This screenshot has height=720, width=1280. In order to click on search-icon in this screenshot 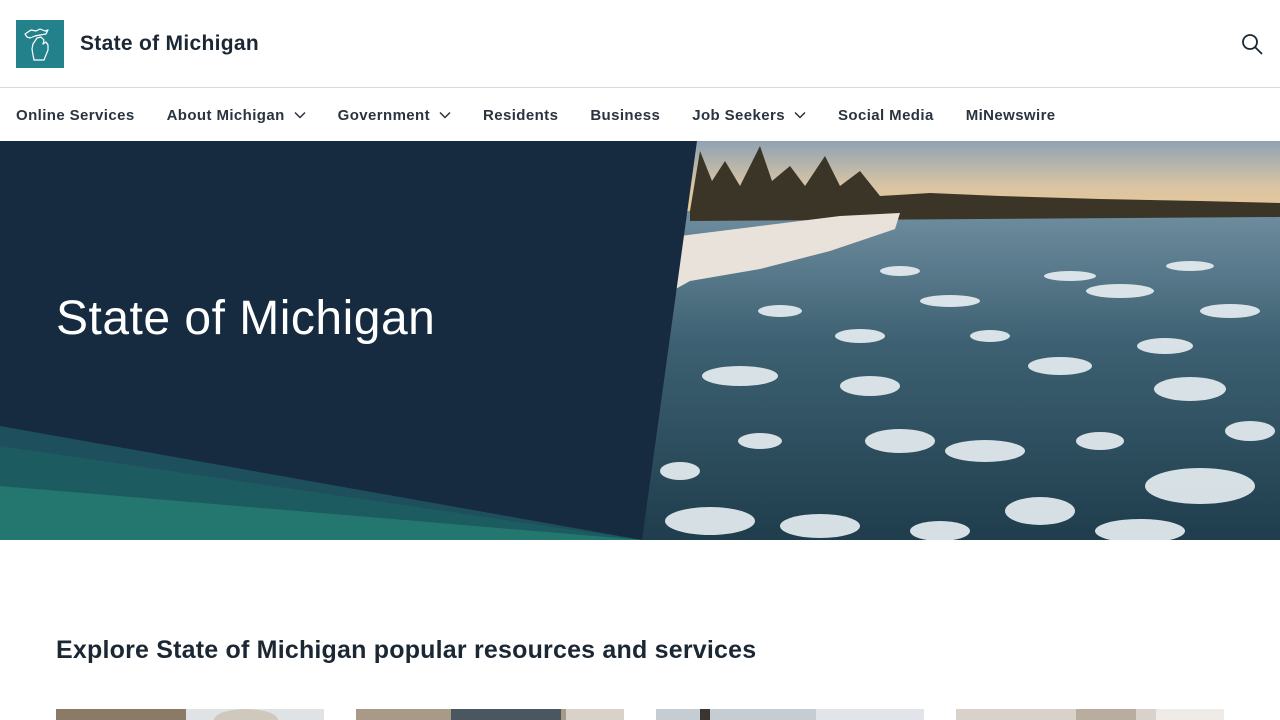, I will do `click(1252, 44)`.